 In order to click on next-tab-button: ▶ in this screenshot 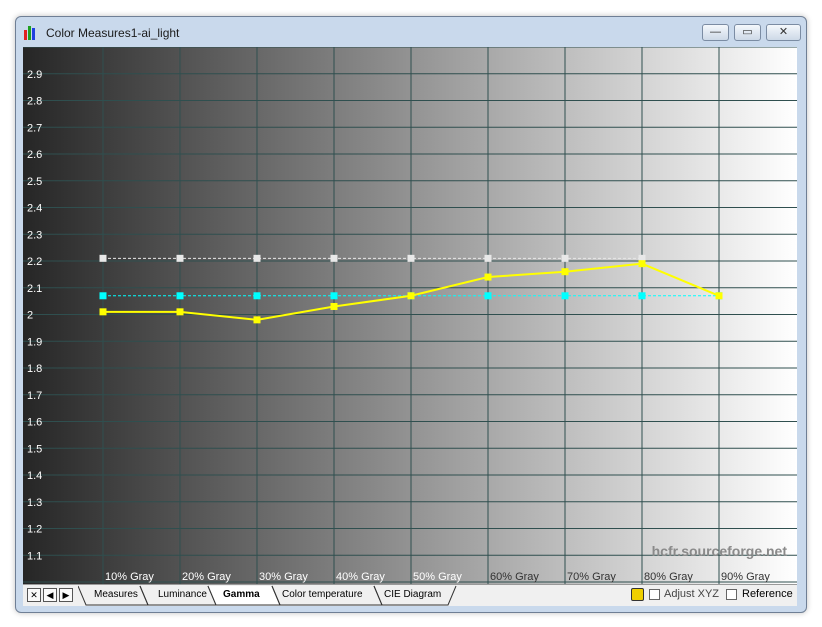, I will do `click(66, 595)`.